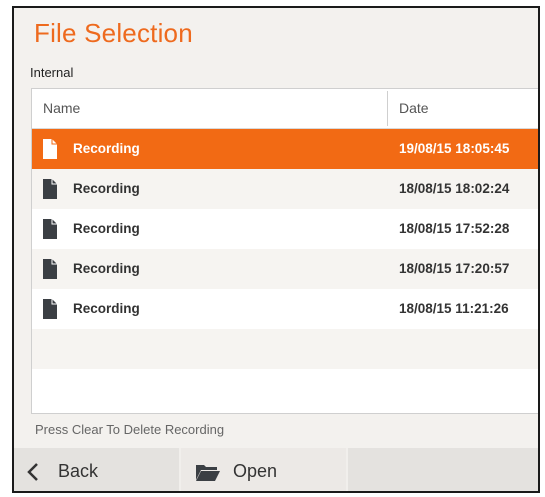  Describe the element at coordinates (347, 469) in the screenshot. I see `footer-separator` at that location.